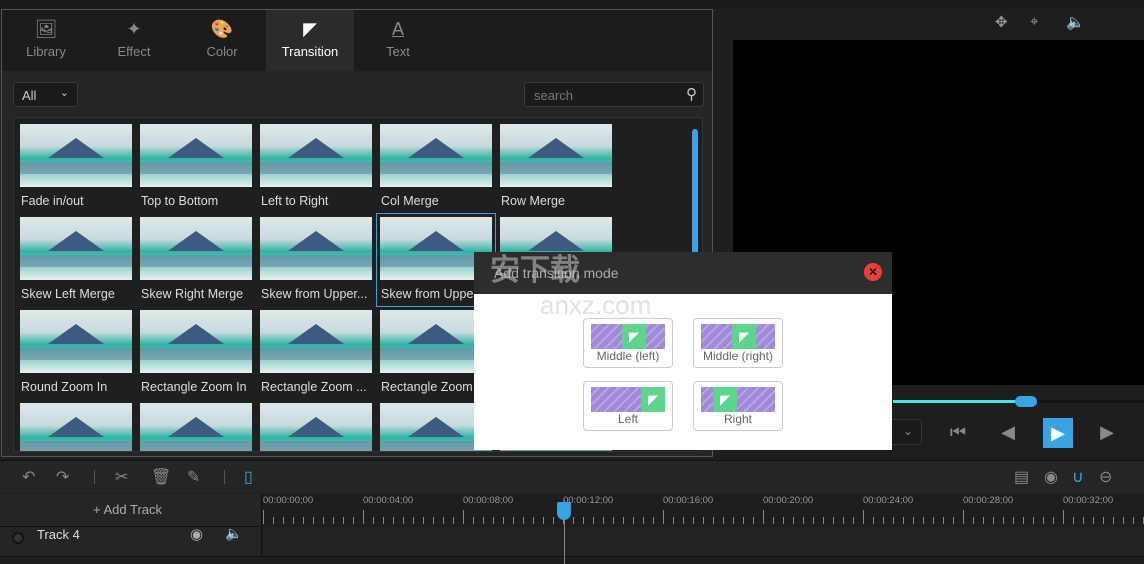  I want to click on play-icon: ▶, so click(1058, 433).